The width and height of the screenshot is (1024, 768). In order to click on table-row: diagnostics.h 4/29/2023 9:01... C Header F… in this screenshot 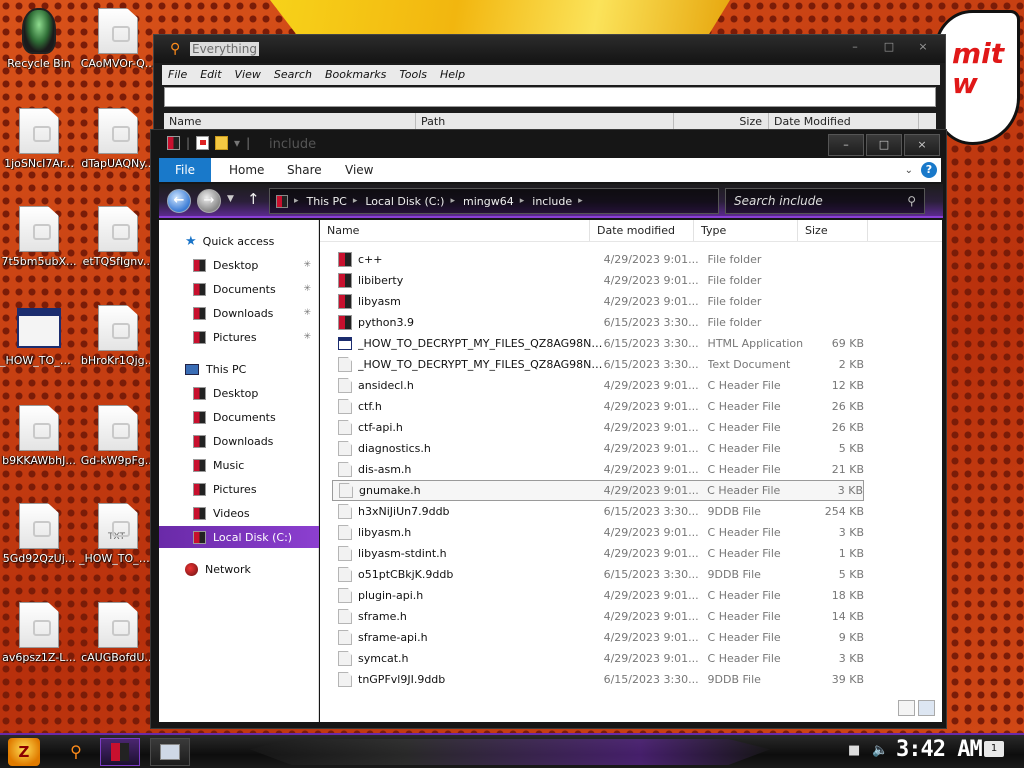, I will do `click(598, 448)`.